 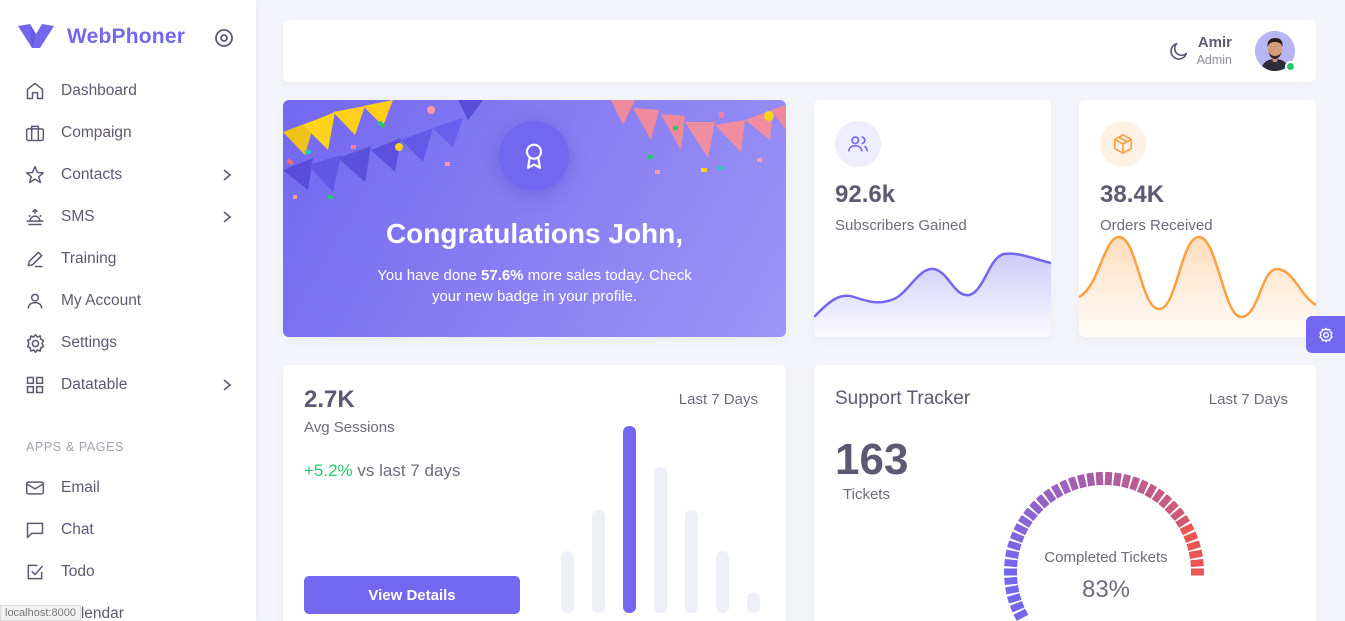 I want to click on sidebar-item-label: Email, so click(x=80, y=487).